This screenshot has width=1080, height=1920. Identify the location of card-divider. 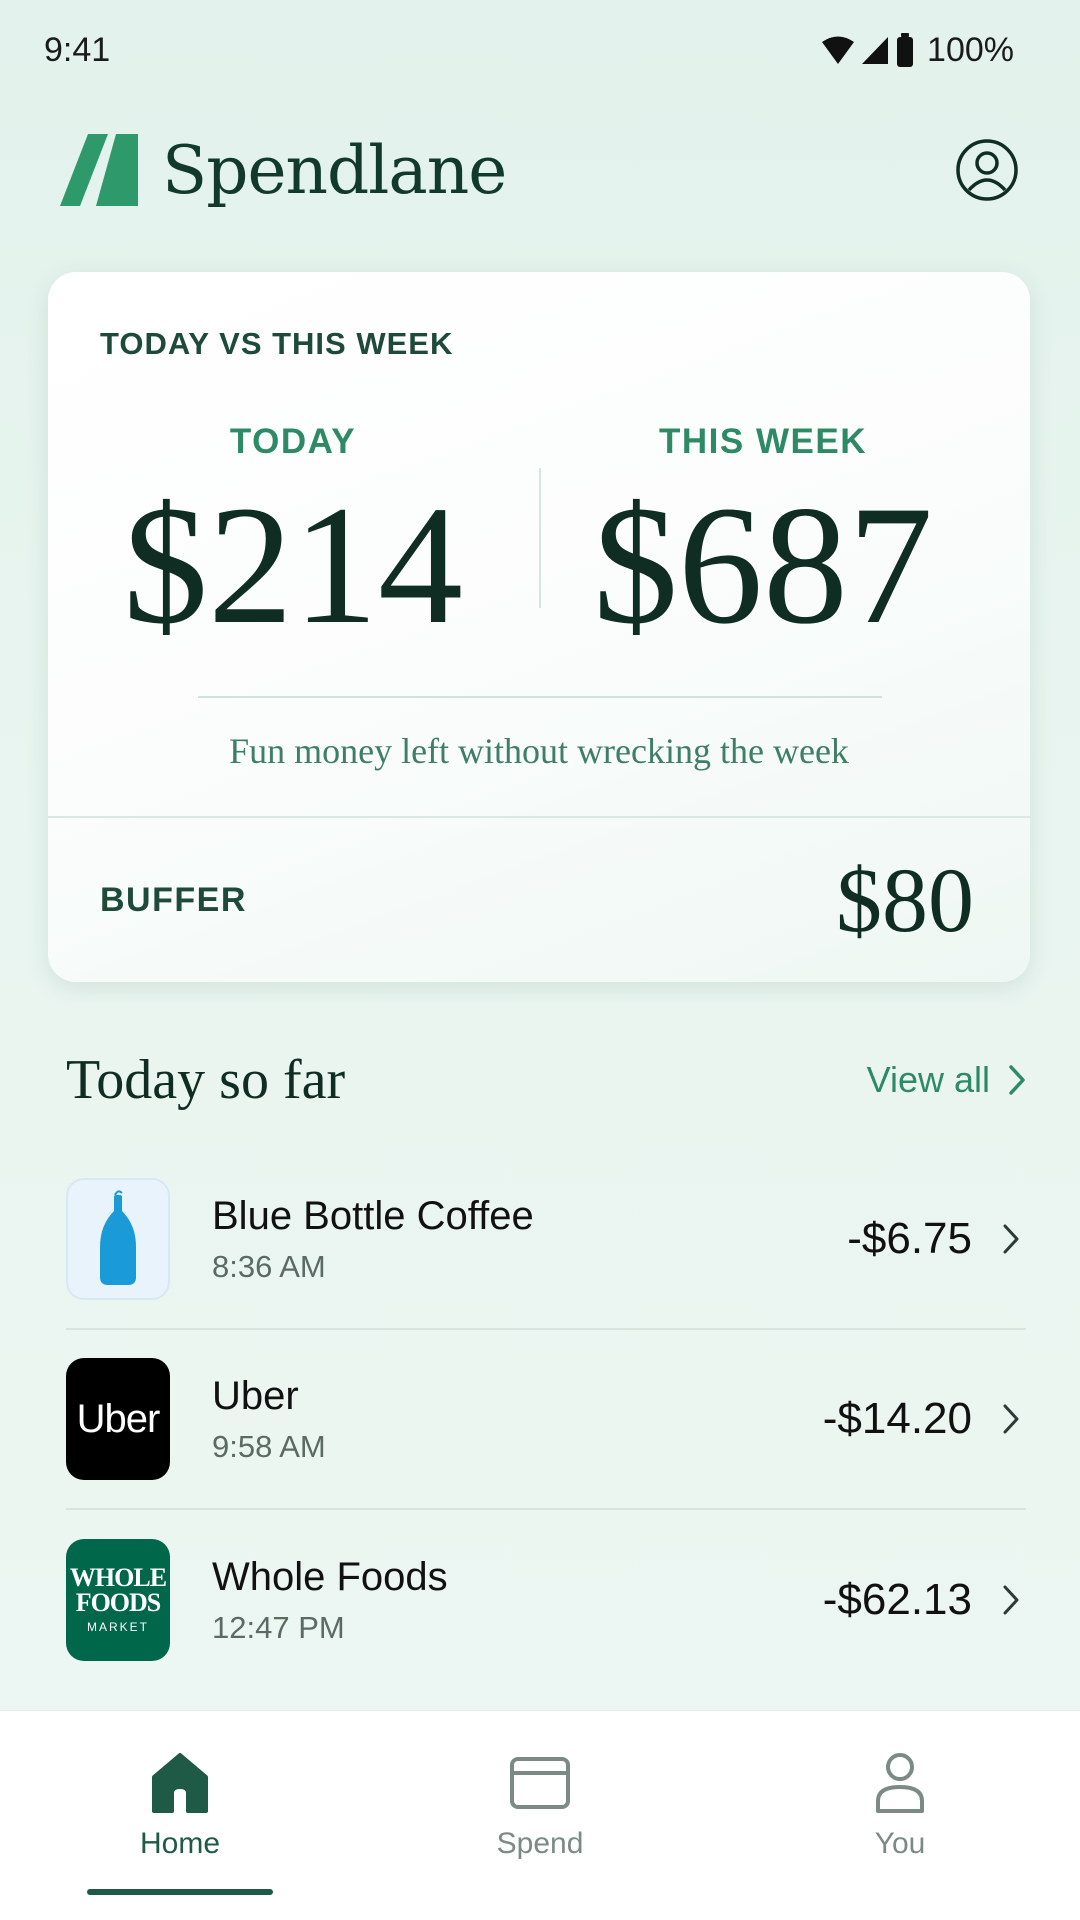
(540, 697).